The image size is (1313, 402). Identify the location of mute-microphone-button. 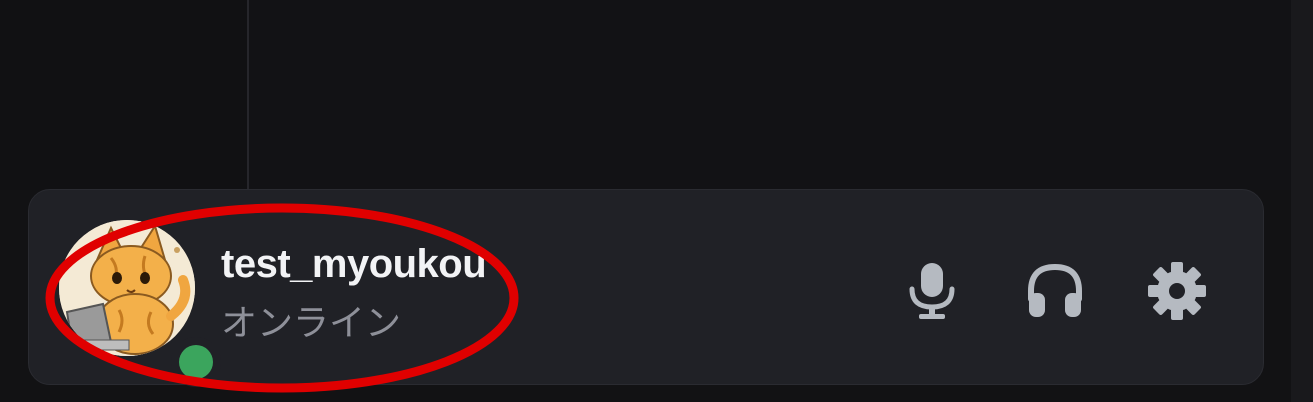
(932, 291).